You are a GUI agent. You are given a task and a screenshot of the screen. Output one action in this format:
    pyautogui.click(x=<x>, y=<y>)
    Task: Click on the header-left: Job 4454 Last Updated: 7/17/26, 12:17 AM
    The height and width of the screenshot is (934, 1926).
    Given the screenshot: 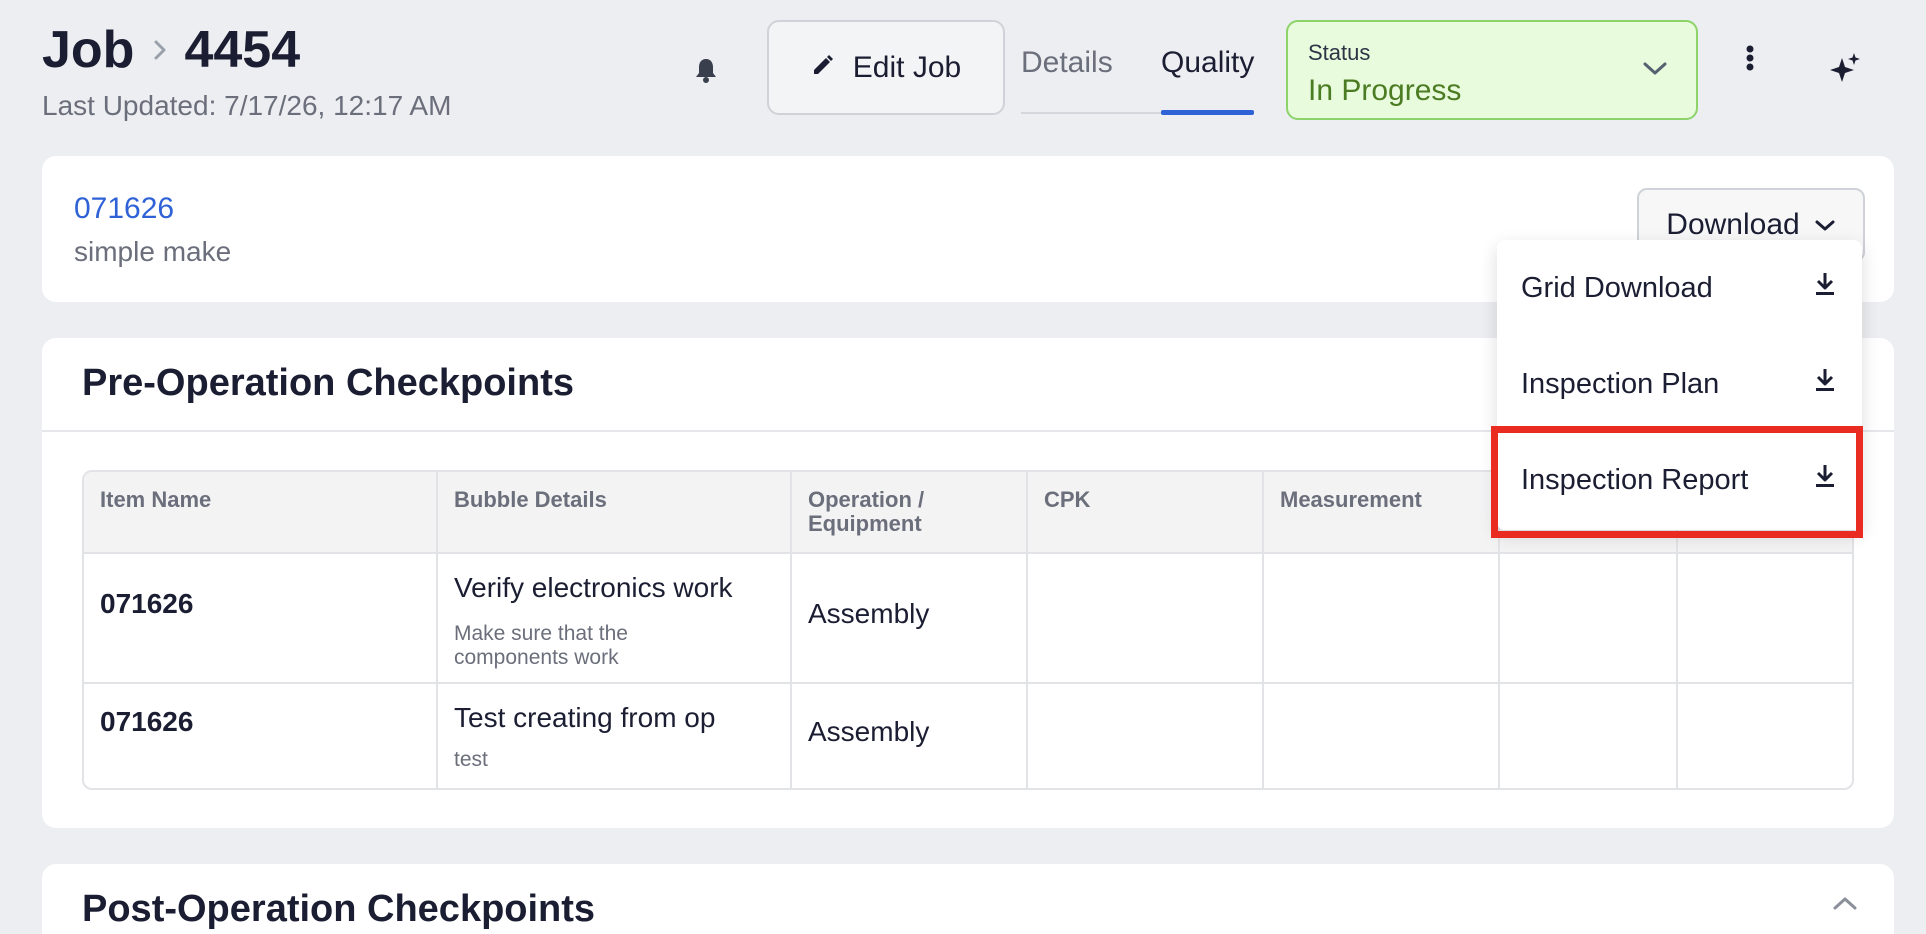 What is the action you would take?
    pyautogui.click(x=246, y=70)
    